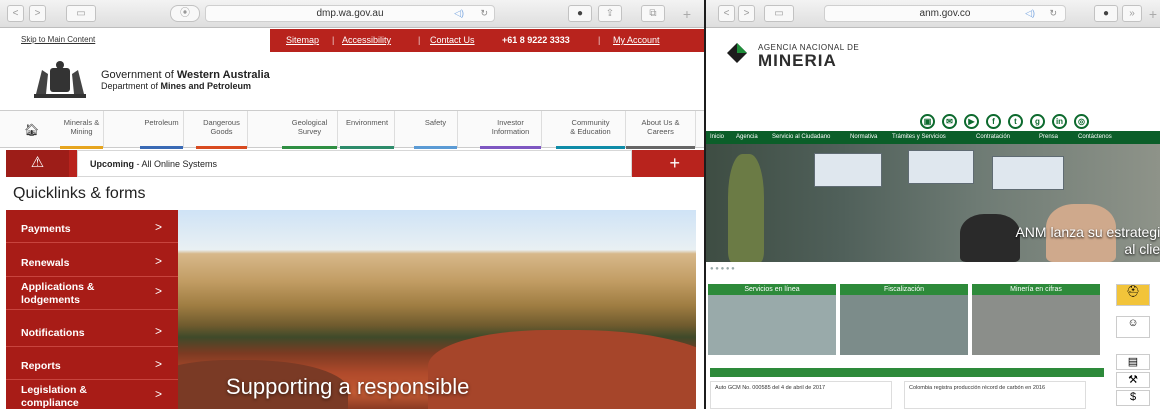  What do you see at coordinates (1133, 380) in the screenshot?
I see `hammer-icon: ⚒` at bounding box center [1133, 380].